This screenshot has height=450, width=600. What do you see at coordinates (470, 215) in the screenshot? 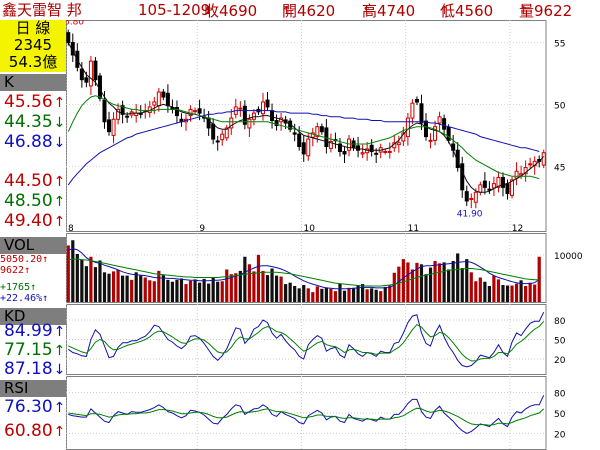
I see `price-annotation-1: 41.90` at bounding box center [470, 215].